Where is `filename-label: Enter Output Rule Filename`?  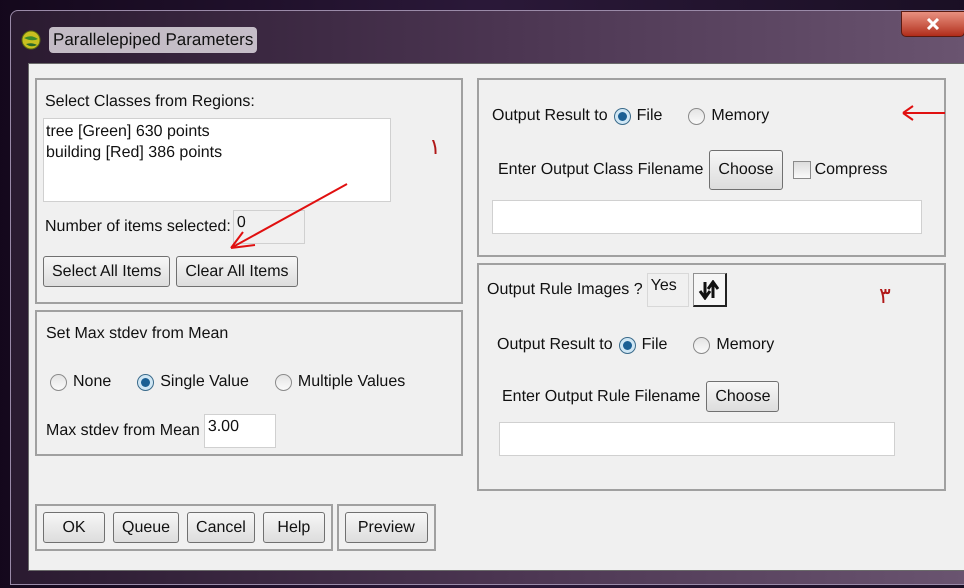 filename-label: Enter Output Rule Filename is located at coordinates (601, 396).